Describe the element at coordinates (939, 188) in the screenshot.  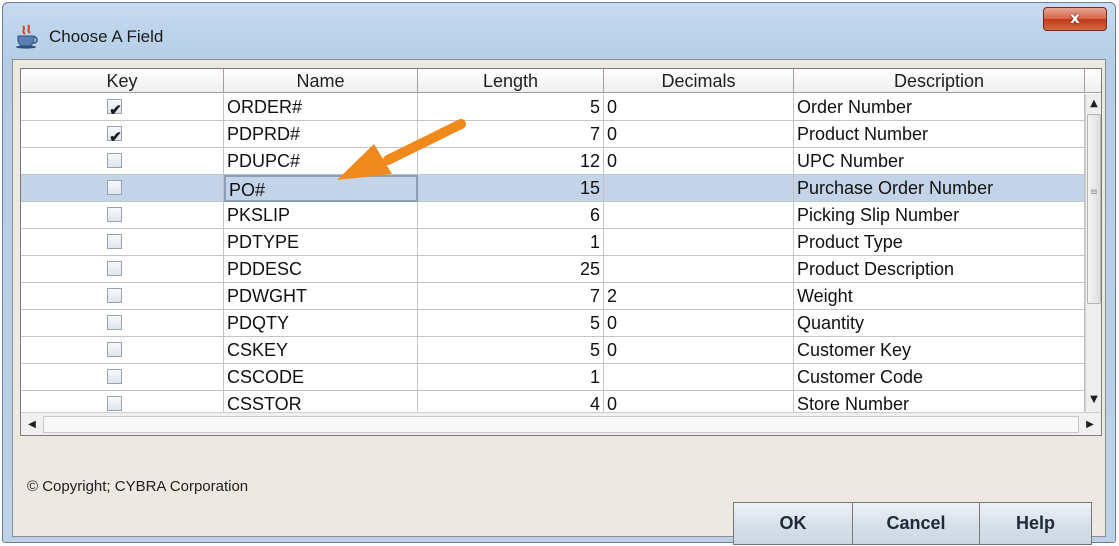
I see `description-cell: Purchase Order Number` at that location.